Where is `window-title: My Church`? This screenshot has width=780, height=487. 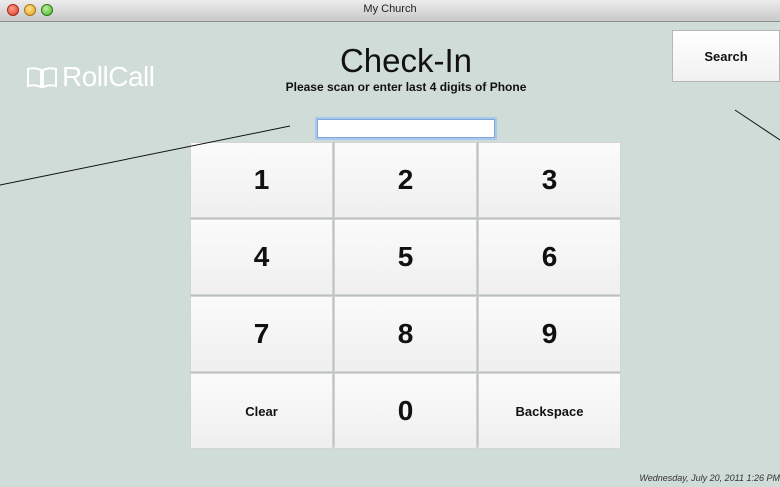 window-title: My Church is located at coordinates (390, 9).